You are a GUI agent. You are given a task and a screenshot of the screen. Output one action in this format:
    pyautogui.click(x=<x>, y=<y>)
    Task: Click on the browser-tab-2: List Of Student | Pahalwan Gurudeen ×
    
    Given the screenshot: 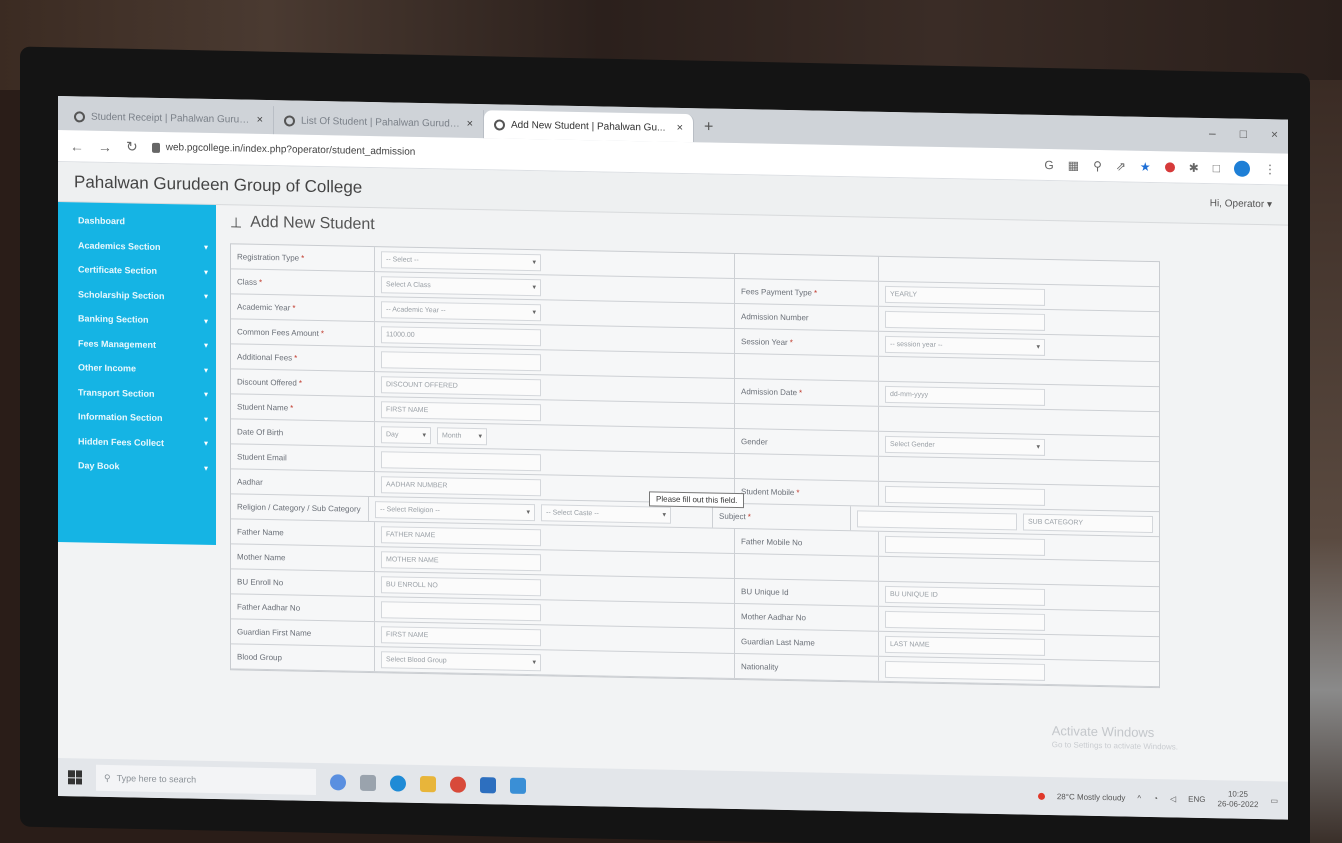 What is the action you would take?
    pyautogui.click(x=379, y=122)
    